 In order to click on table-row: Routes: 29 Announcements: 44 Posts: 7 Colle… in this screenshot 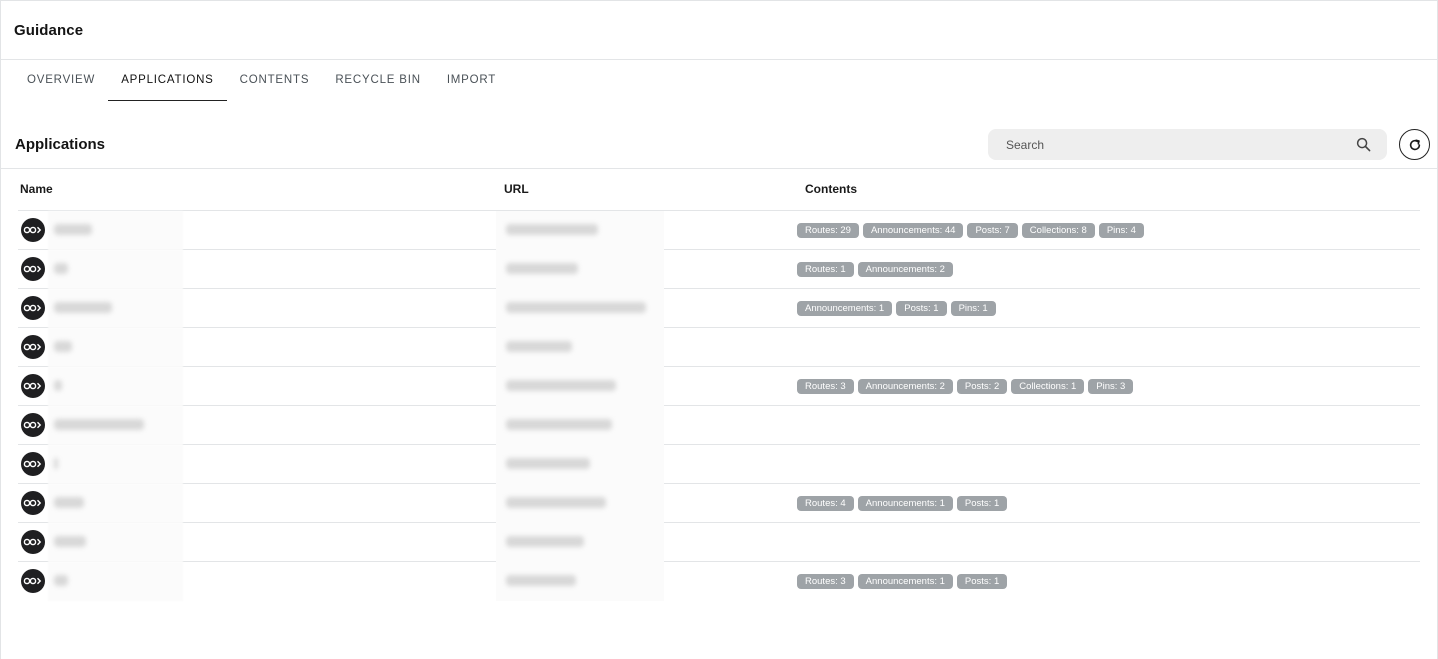, I will do `click(719, 230)`.